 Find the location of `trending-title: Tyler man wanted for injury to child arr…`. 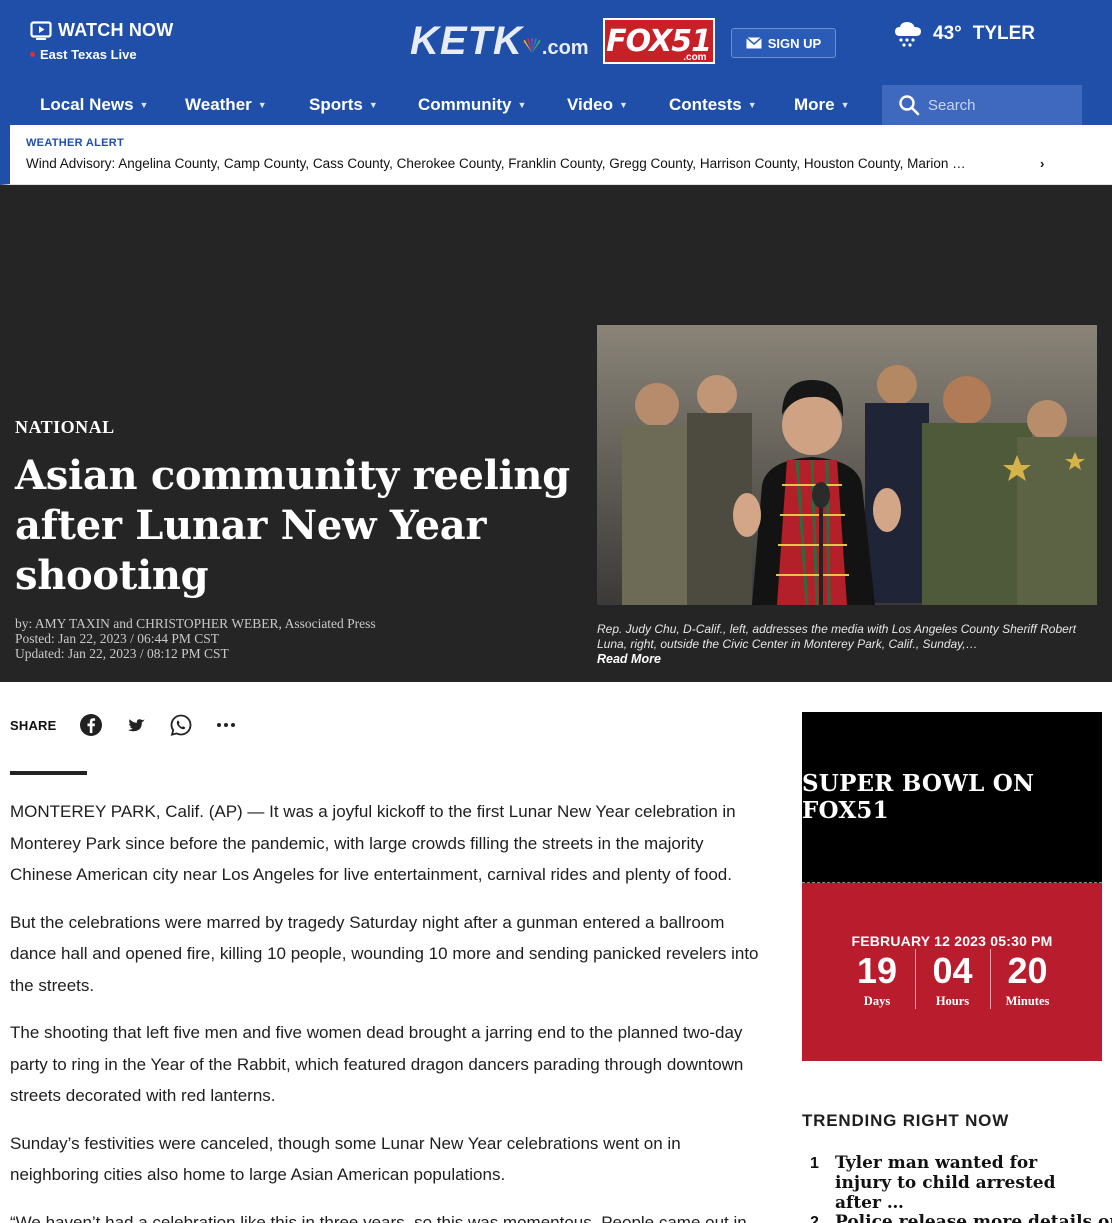

trending-title: Tyler man wanted for injury to child arr… is located at coordinates (966, 1183).